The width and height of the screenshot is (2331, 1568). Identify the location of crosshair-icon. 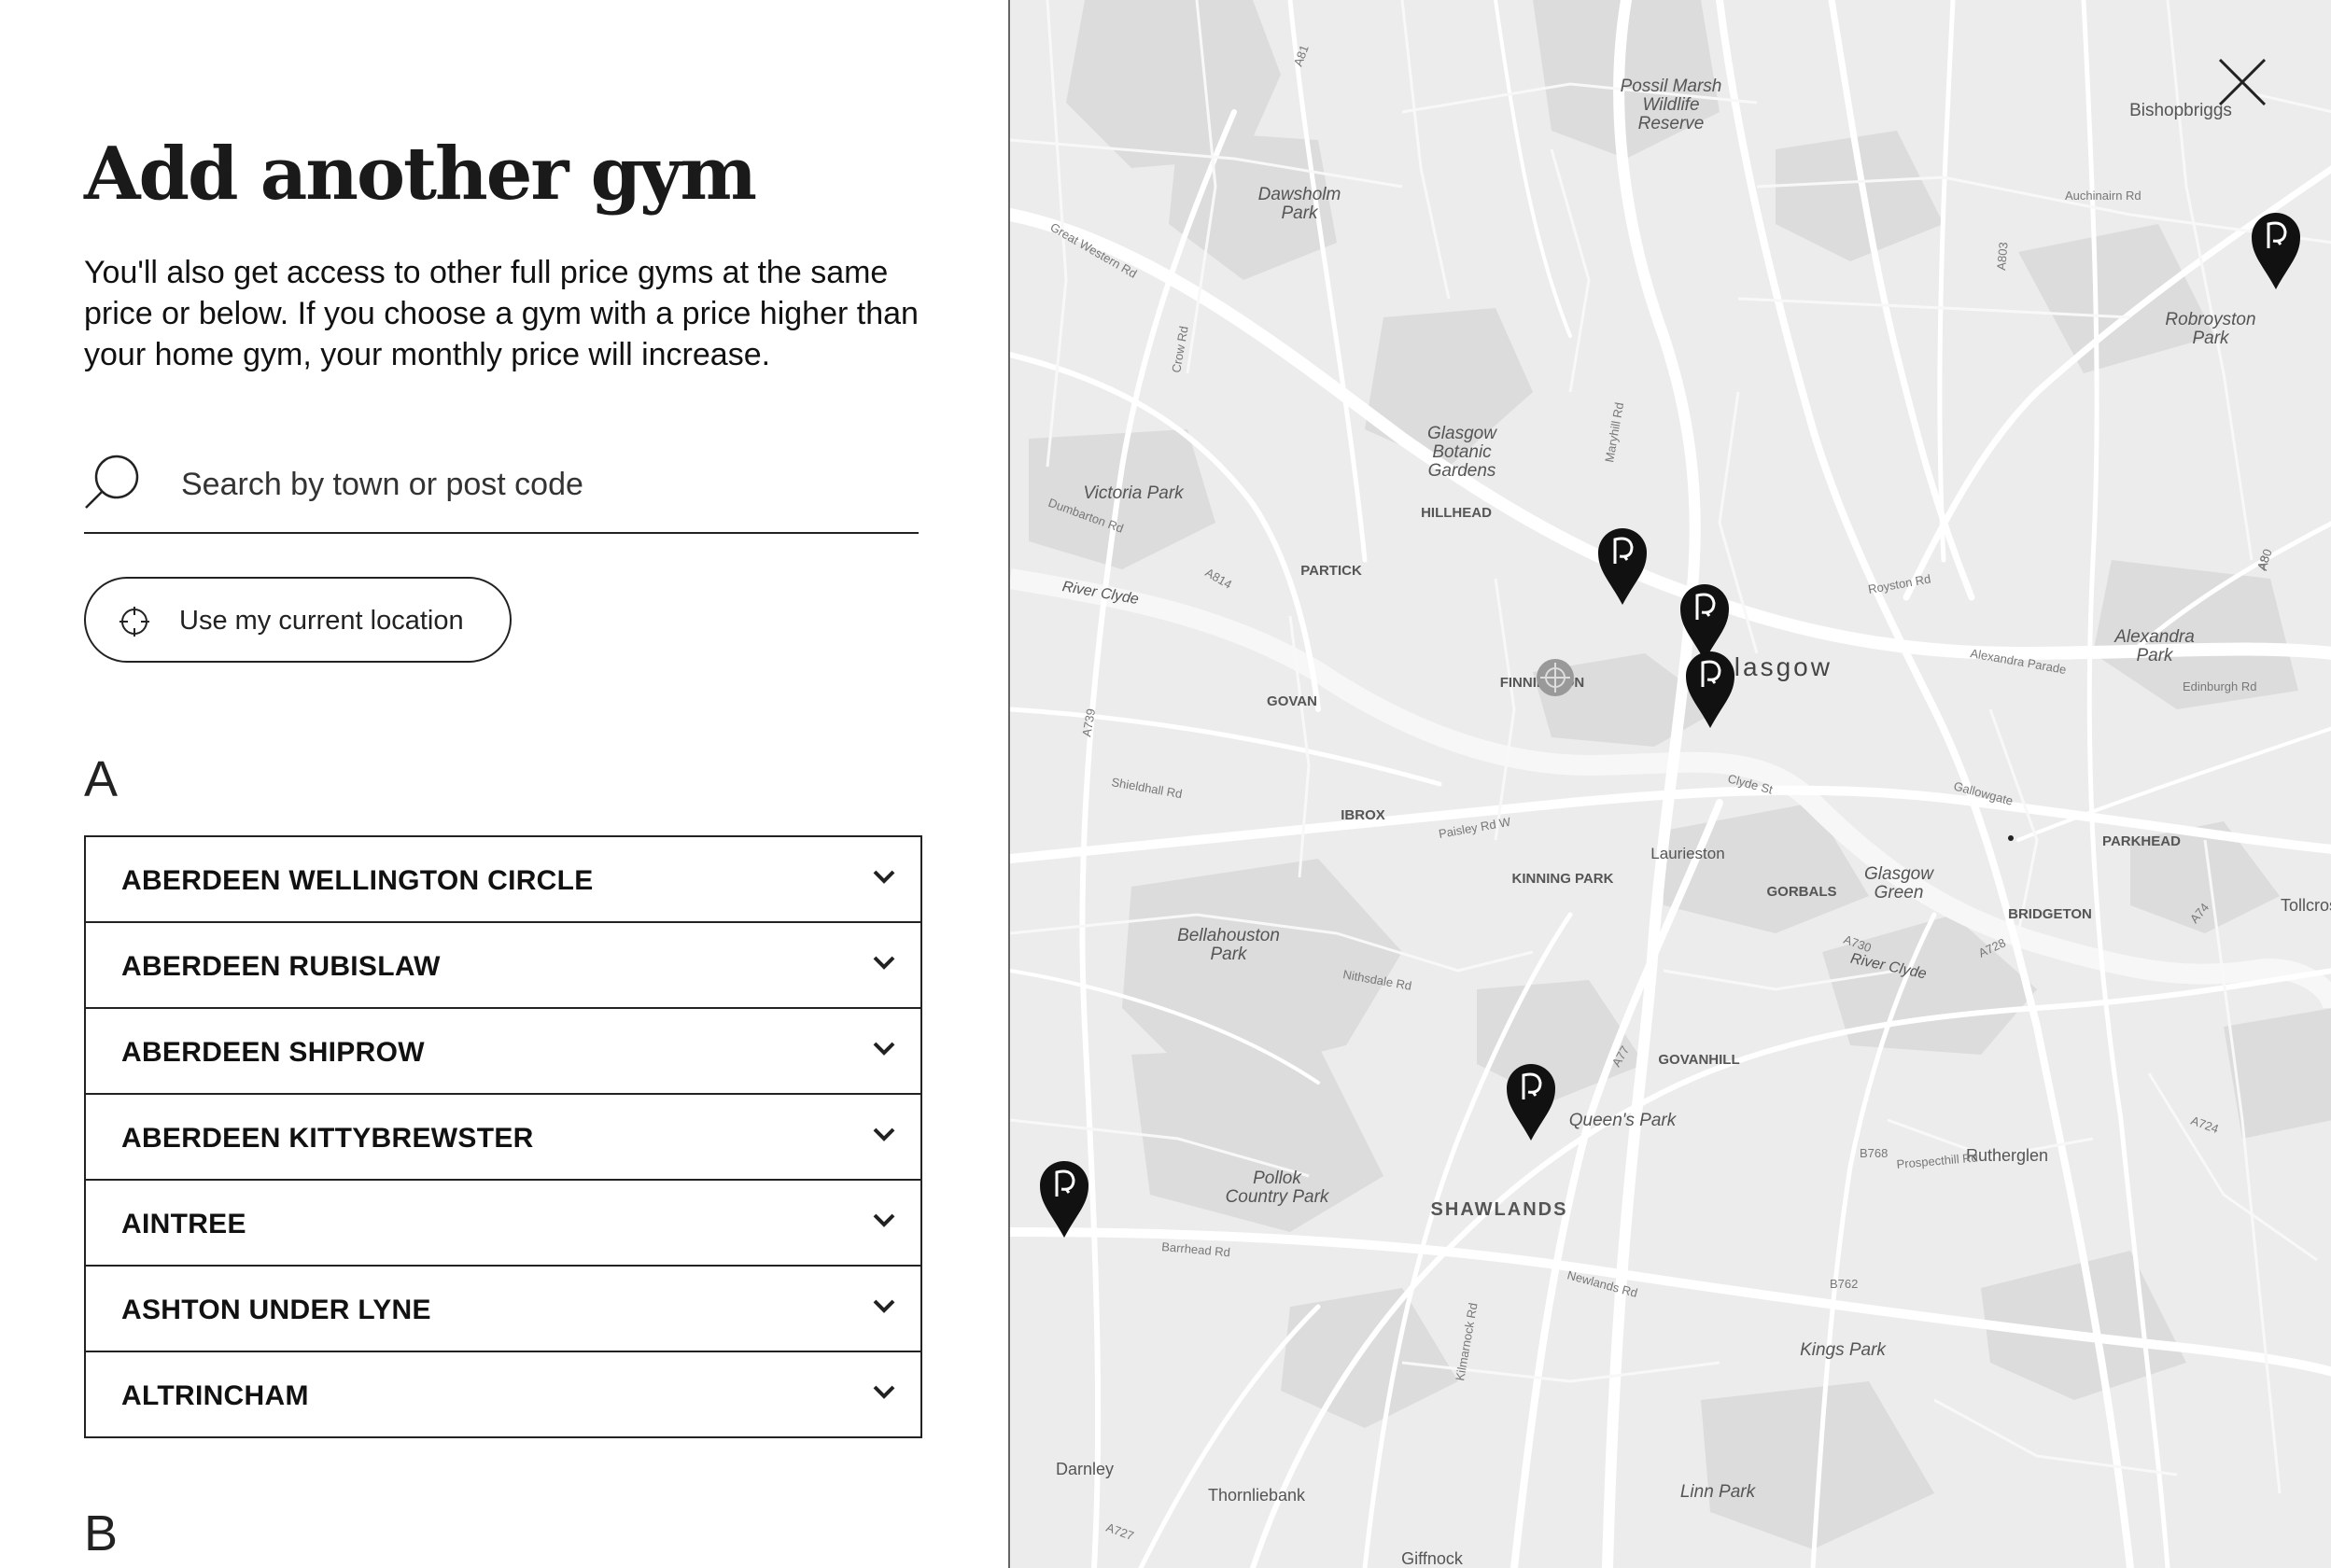
(134, 622).